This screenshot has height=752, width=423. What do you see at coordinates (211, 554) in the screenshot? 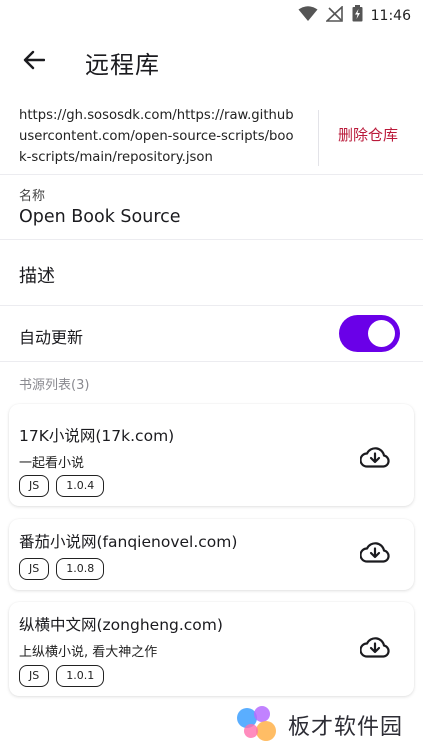
I see `source-card: 番茄小说网(fanqienovel.com) JS 1.0.8` at bounding box center [211, 554].